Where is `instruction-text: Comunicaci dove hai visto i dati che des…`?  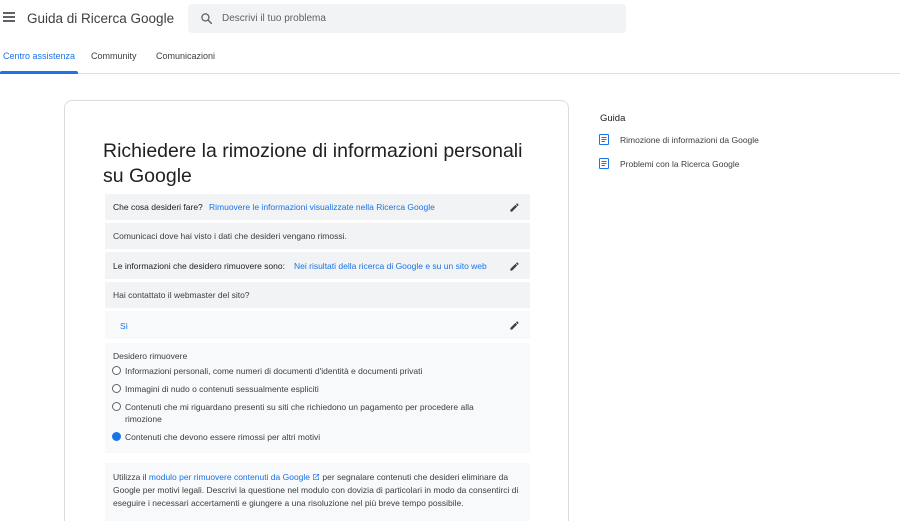 instruction-text: Comunicaci dove hai visto i dati che des… is located at coordinates (230, 236).